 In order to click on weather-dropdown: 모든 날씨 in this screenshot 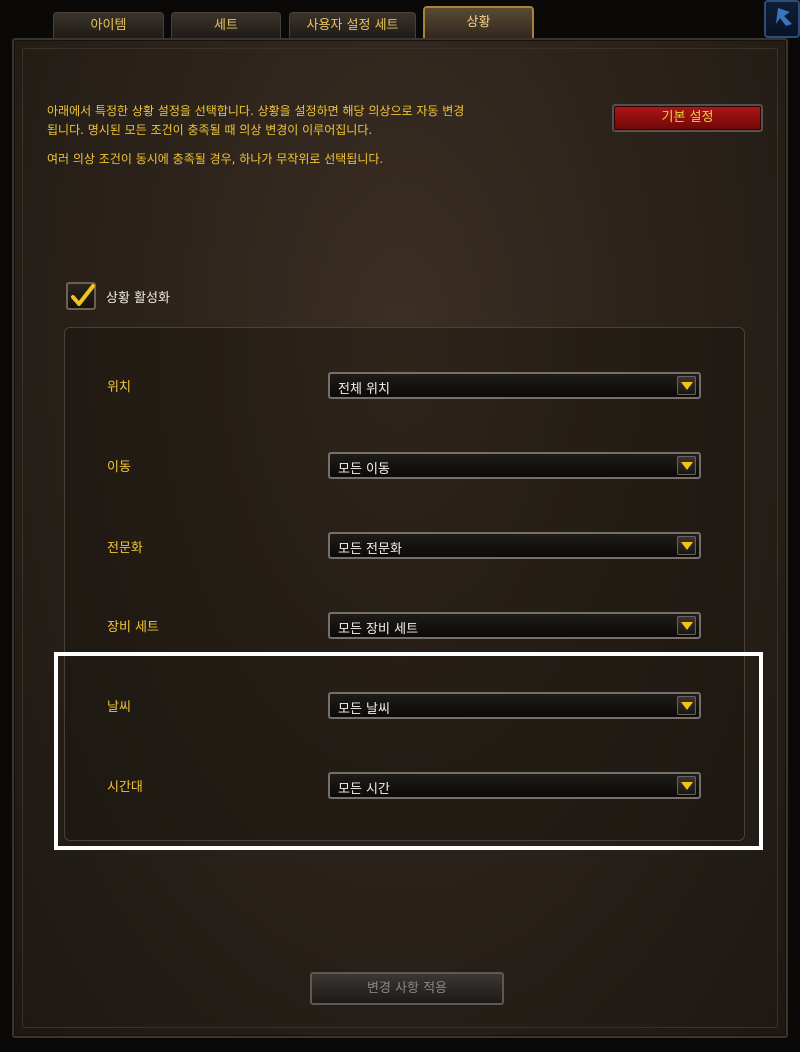, I will do `click(514, 705)`.